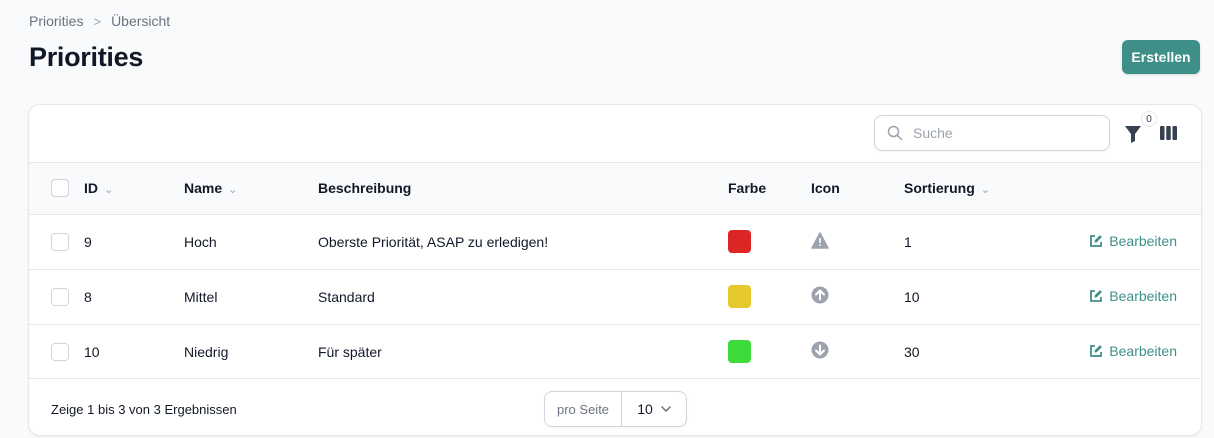 The width and height of the screenshot is (1214, 438). Describe the element at coordinates (350, 351) in the screenshot. I see `cell-description: Für später` at that location.